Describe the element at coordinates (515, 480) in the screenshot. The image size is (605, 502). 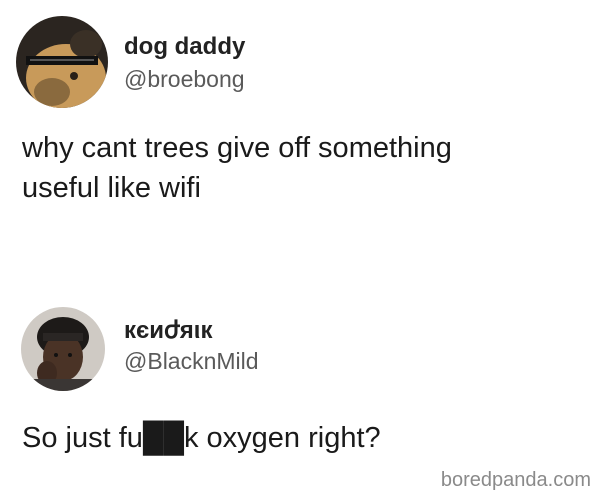
I see `watermark: boredpanda.com` at that location.